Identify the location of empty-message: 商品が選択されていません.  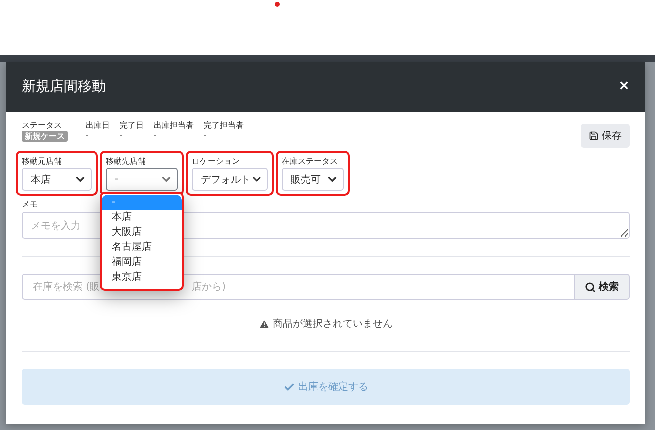
(333, 324).